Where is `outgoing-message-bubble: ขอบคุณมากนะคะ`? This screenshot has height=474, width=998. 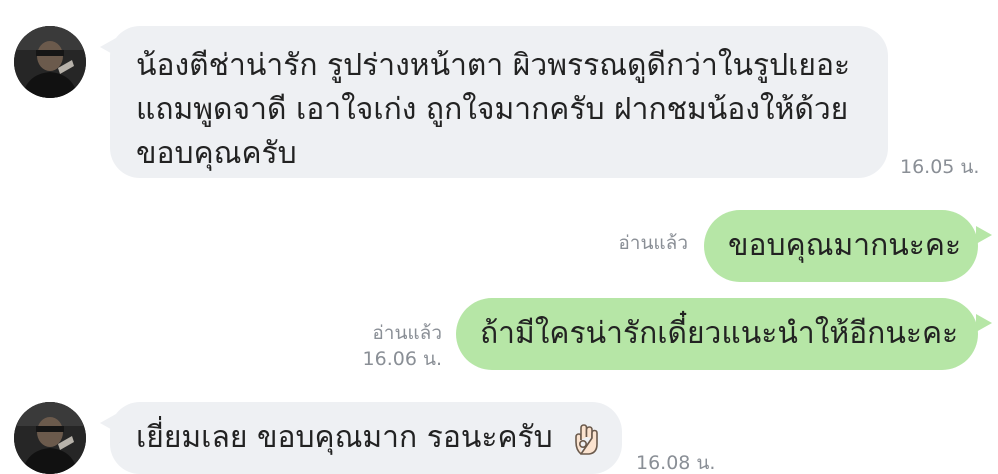 outgoing-message-bubble: ขอบคุณมากนะคะ is located at coordinates (841, 246).